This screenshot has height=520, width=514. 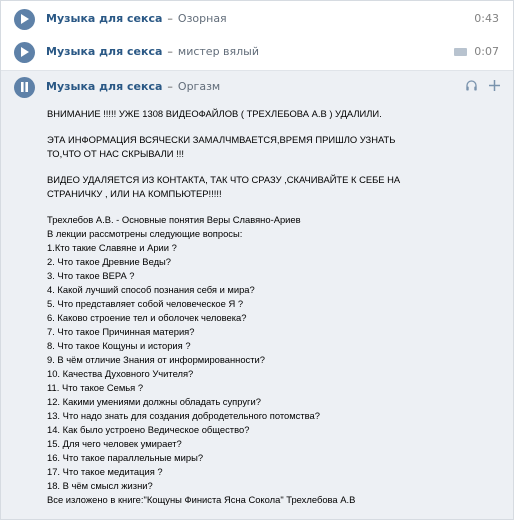 I want to click on track-name: Озорная, so click(x=202, y=18).